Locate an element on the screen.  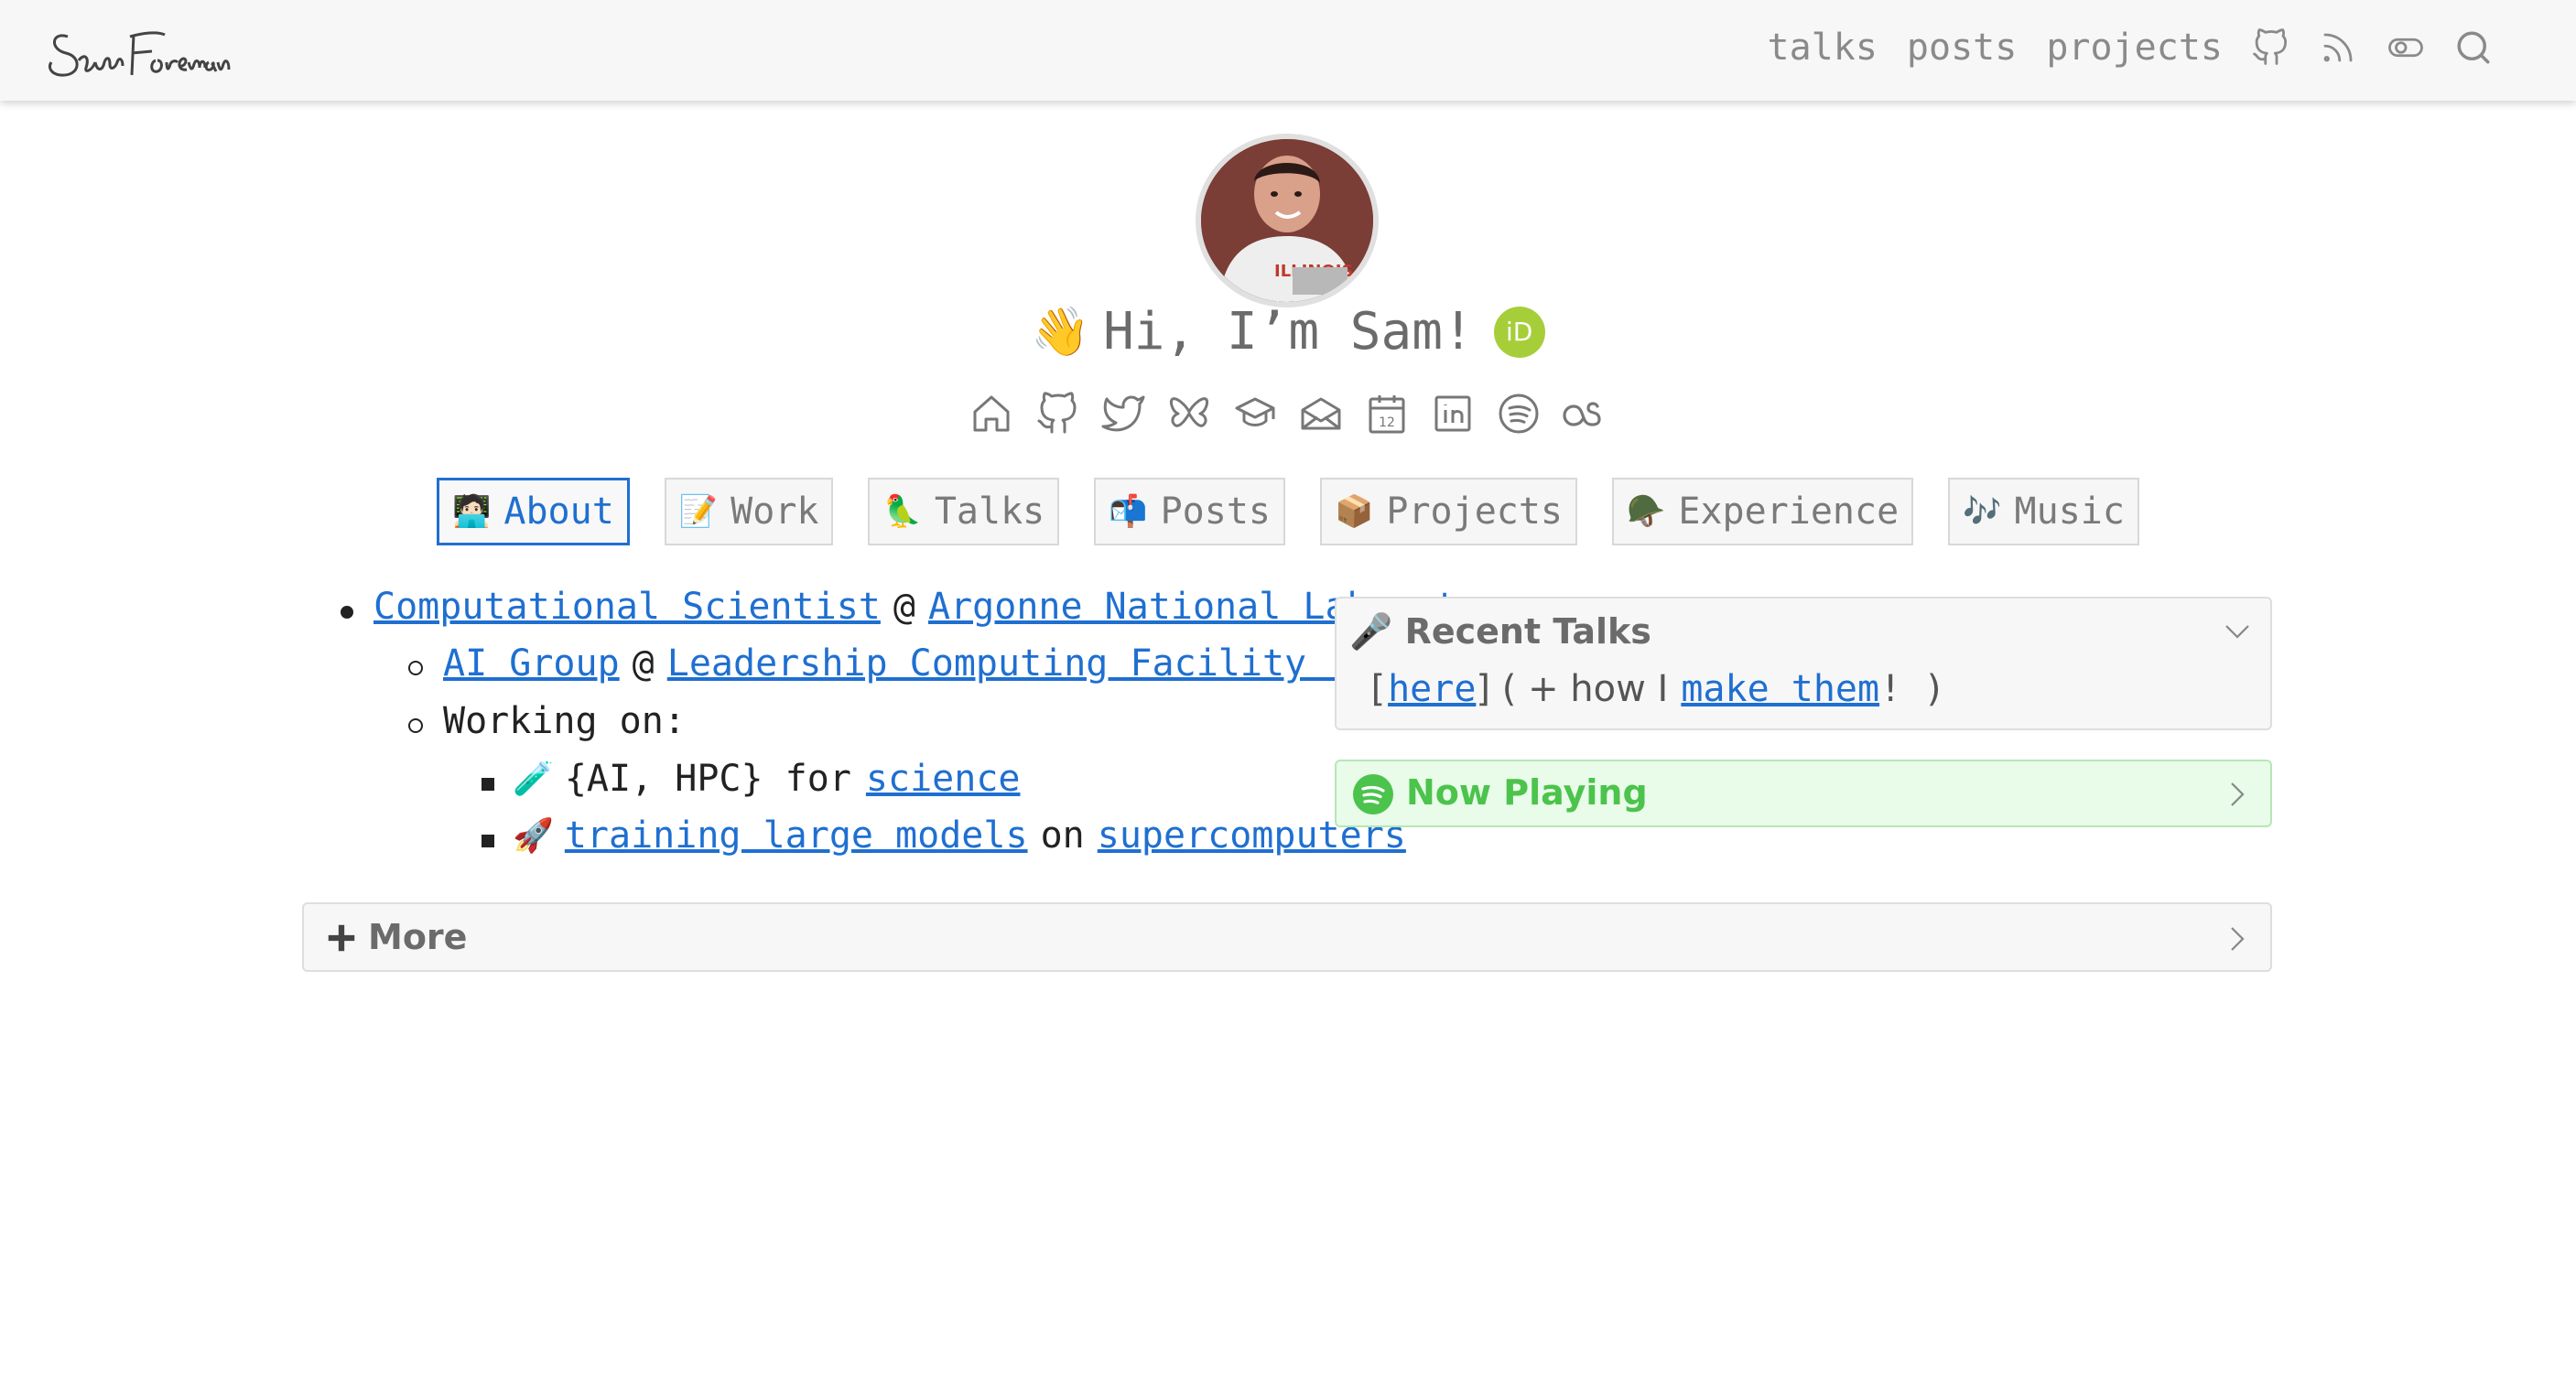
tab-posts: 📬 Posts is located at coordinates (1190, 512).